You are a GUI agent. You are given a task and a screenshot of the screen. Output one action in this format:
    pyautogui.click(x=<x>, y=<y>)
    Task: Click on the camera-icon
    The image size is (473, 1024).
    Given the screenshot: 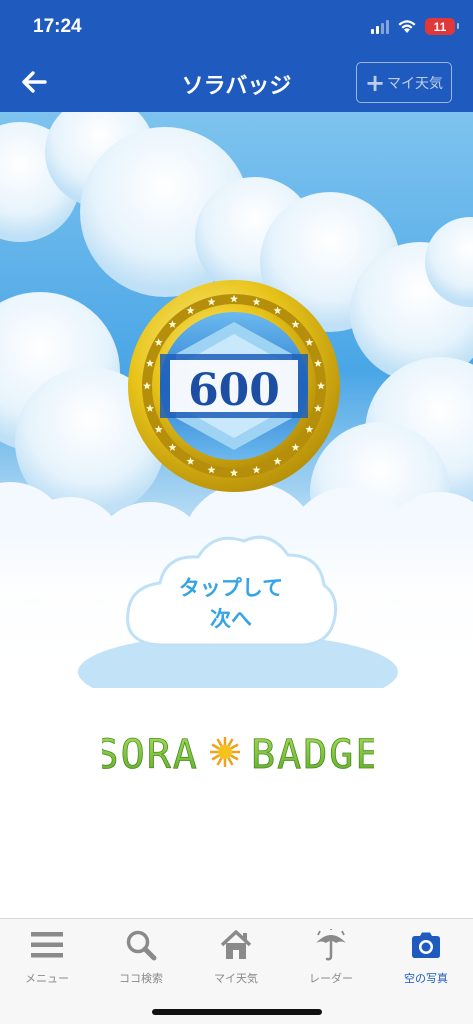 What is the action you would take?
    pyautogui.click(x=426, y=945)
    